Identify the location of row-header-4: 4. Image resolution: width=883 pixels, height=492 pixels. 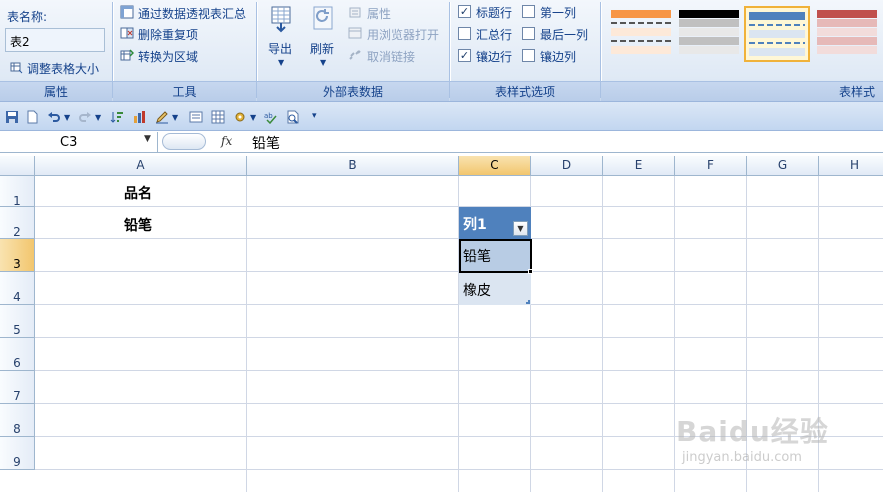
(17, 288).